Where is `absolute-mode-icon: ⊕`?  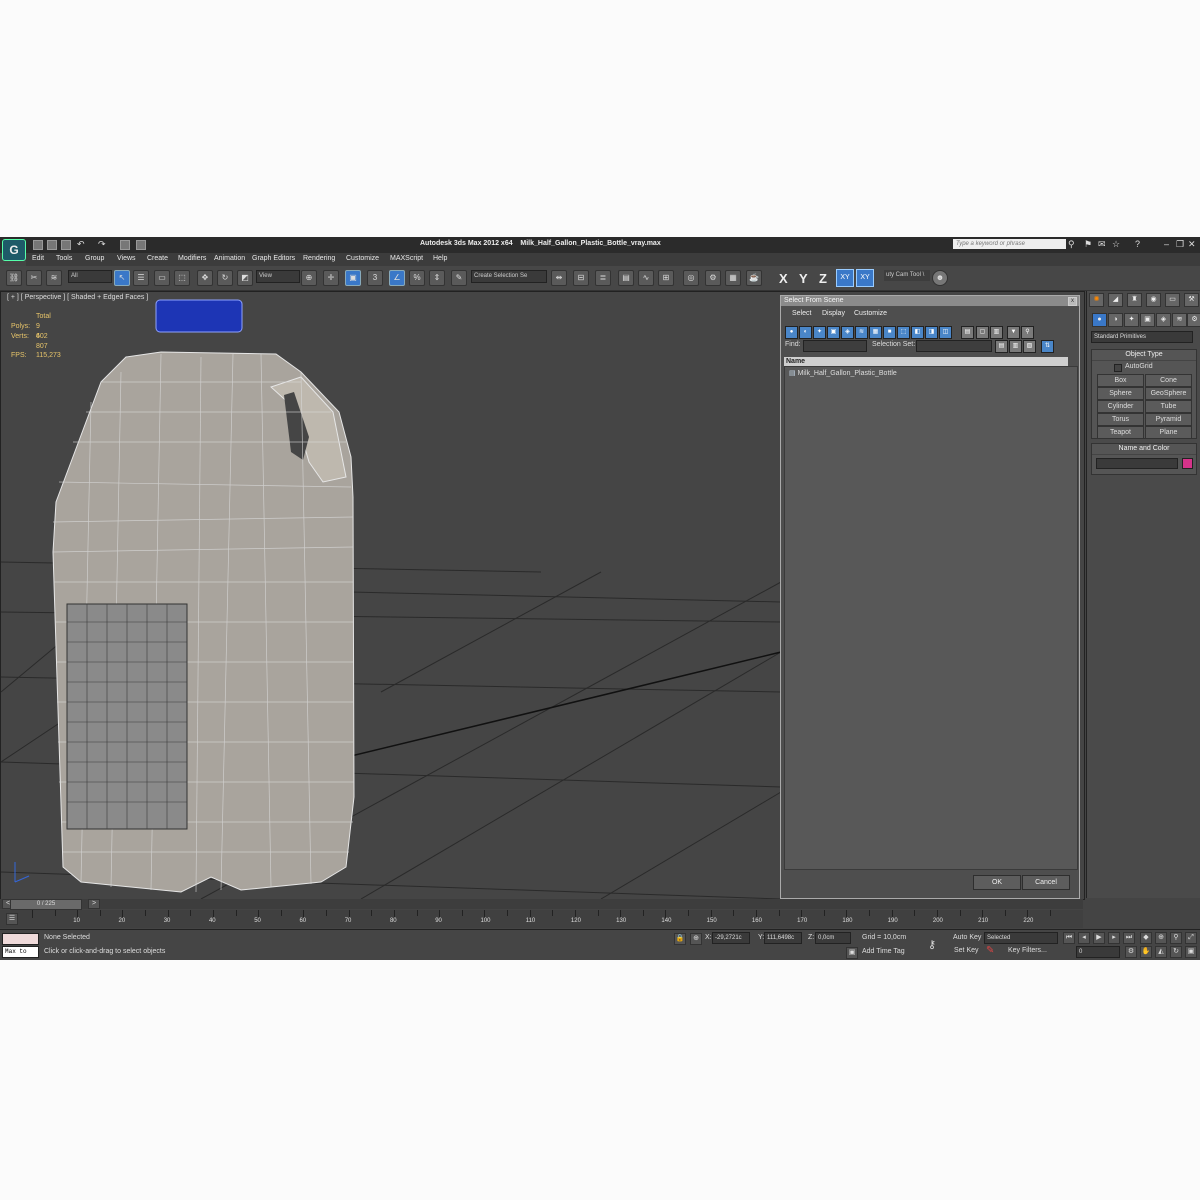 absolute-mode-icon: ⊕ is located at coordinates (696, 939).